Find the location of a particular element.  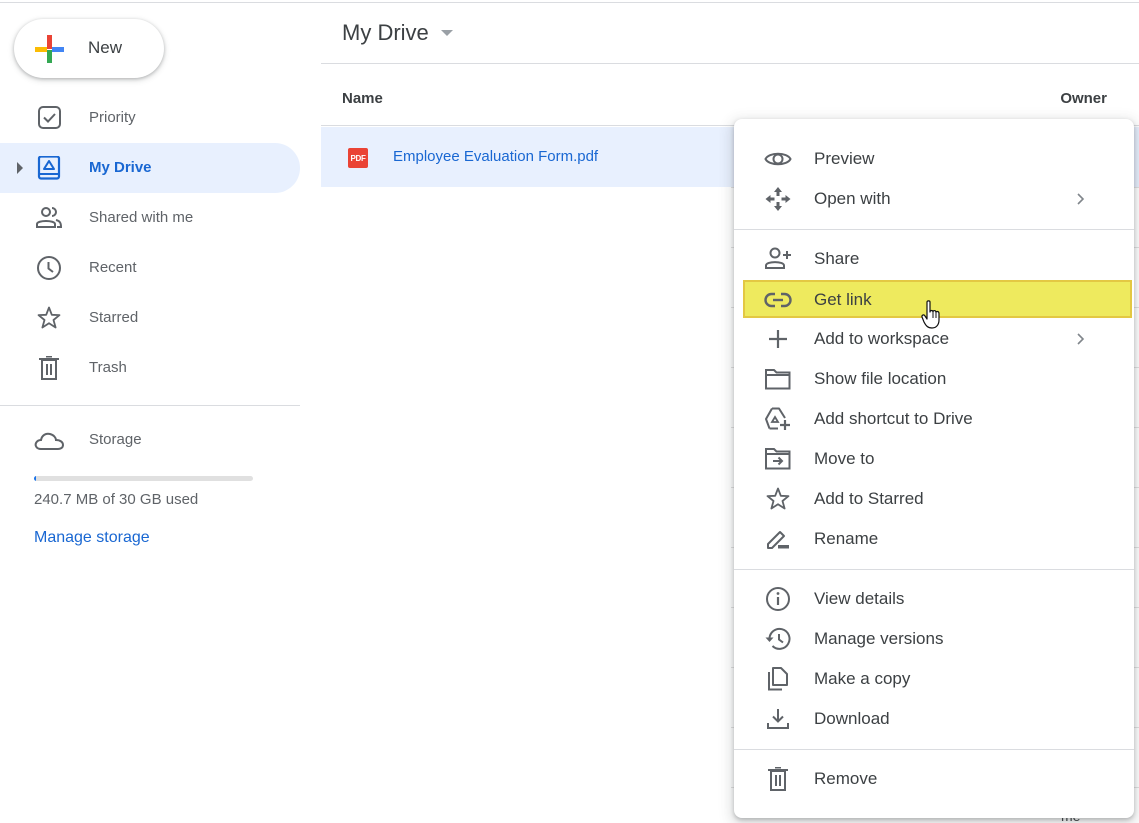

sidebar-item-trash: Trash is located at coordinates (150, 368).